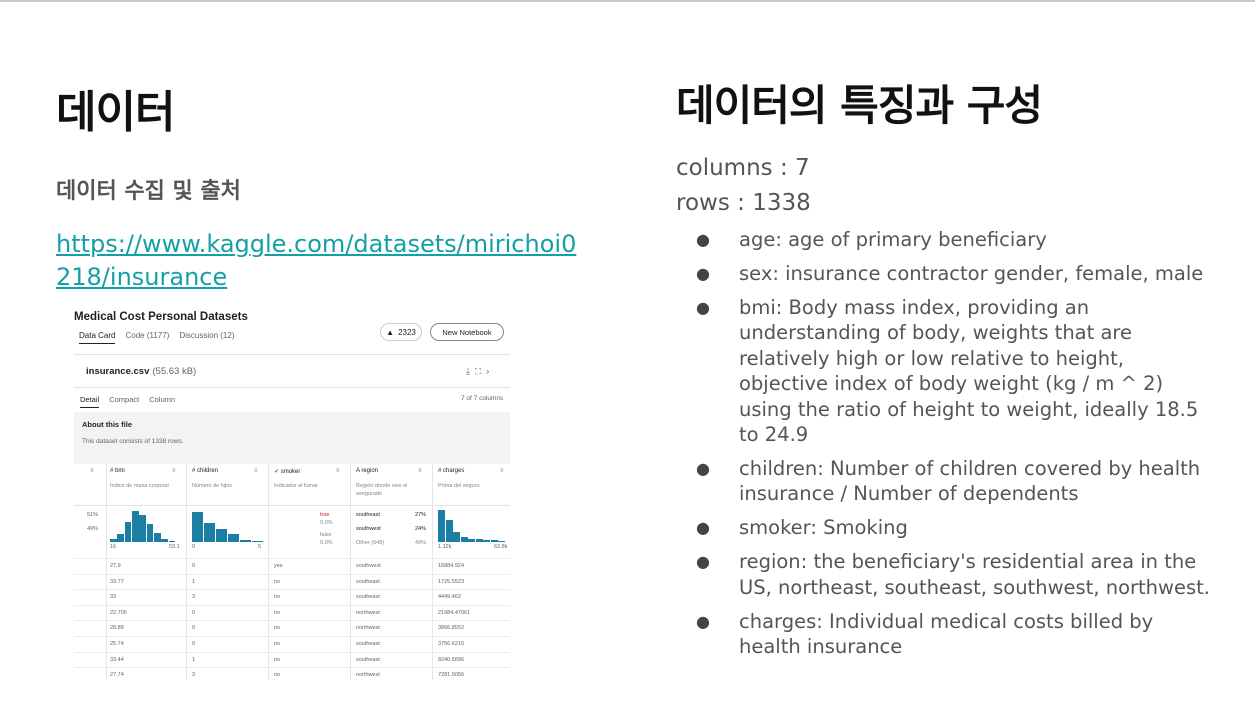 Image resolution: width=1255 pixels, height=708 pixels. What do you see at coordinates (148, 191) in the screenshot?
I see `section-subtitle: 데이터 수집 및 출처` at bounding box center [148, 191].